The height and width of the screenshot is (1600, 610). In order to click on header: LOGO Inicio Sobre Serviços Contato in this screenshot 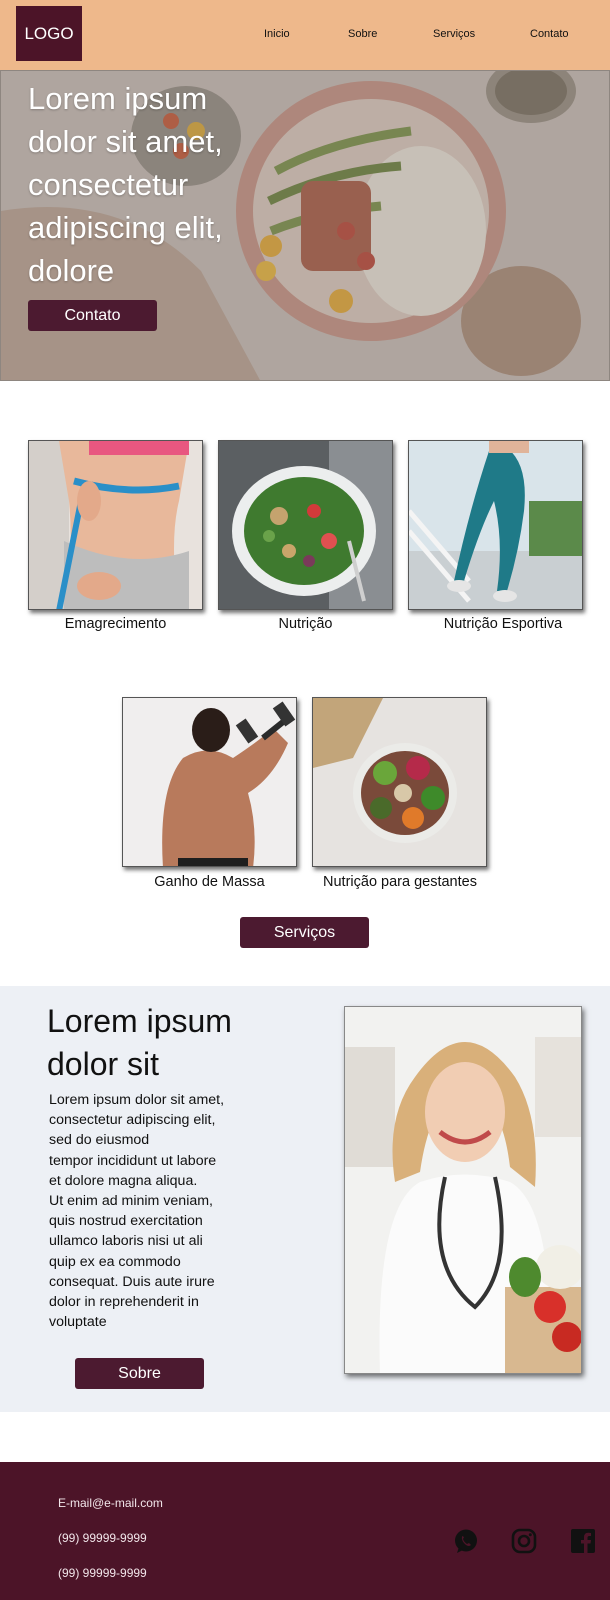, I will do `click(305, 35)`.